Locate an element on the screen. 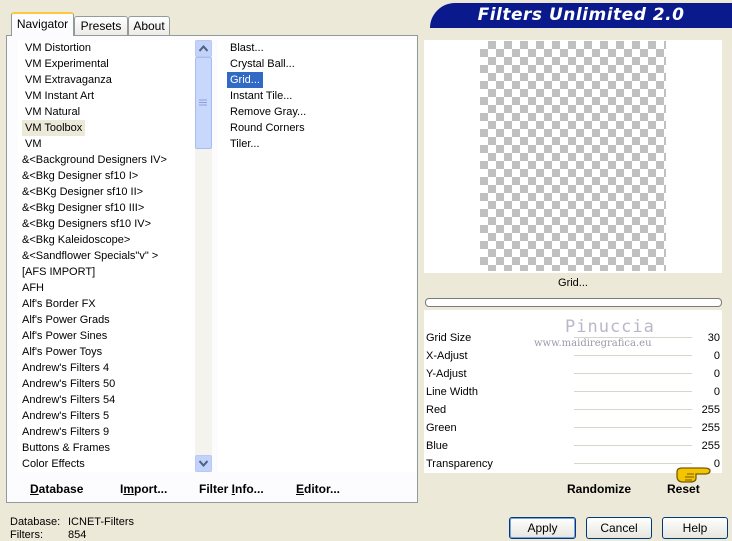 The height and width of the screenshot is (541, 732). tab-about: About is located at coordinates (149, 25).